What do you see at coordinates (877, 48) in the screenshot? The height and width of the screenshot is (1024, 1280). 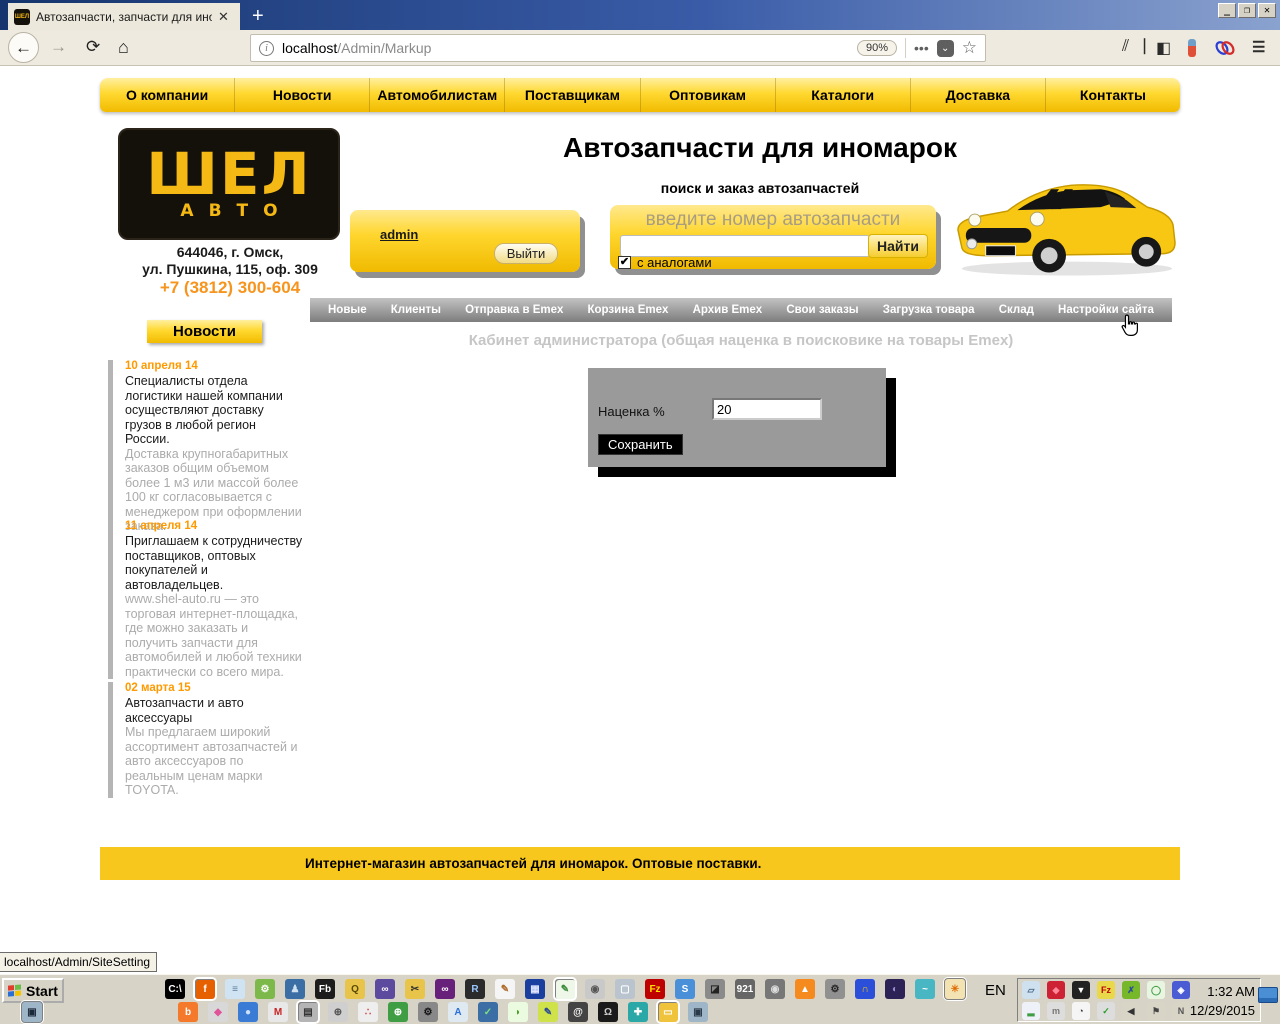 I see `zoom-level-badge: 90%` at bounding box center [877, 48].